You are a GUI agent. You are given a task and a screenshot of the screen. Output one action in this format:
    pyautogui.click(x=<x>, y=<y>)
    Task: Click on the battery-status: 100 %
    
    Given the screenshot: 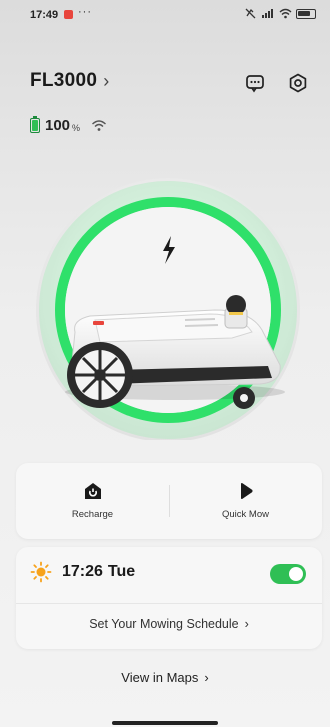 What is the action you would take?
    pyautogui.click(x=68, y=125)
    